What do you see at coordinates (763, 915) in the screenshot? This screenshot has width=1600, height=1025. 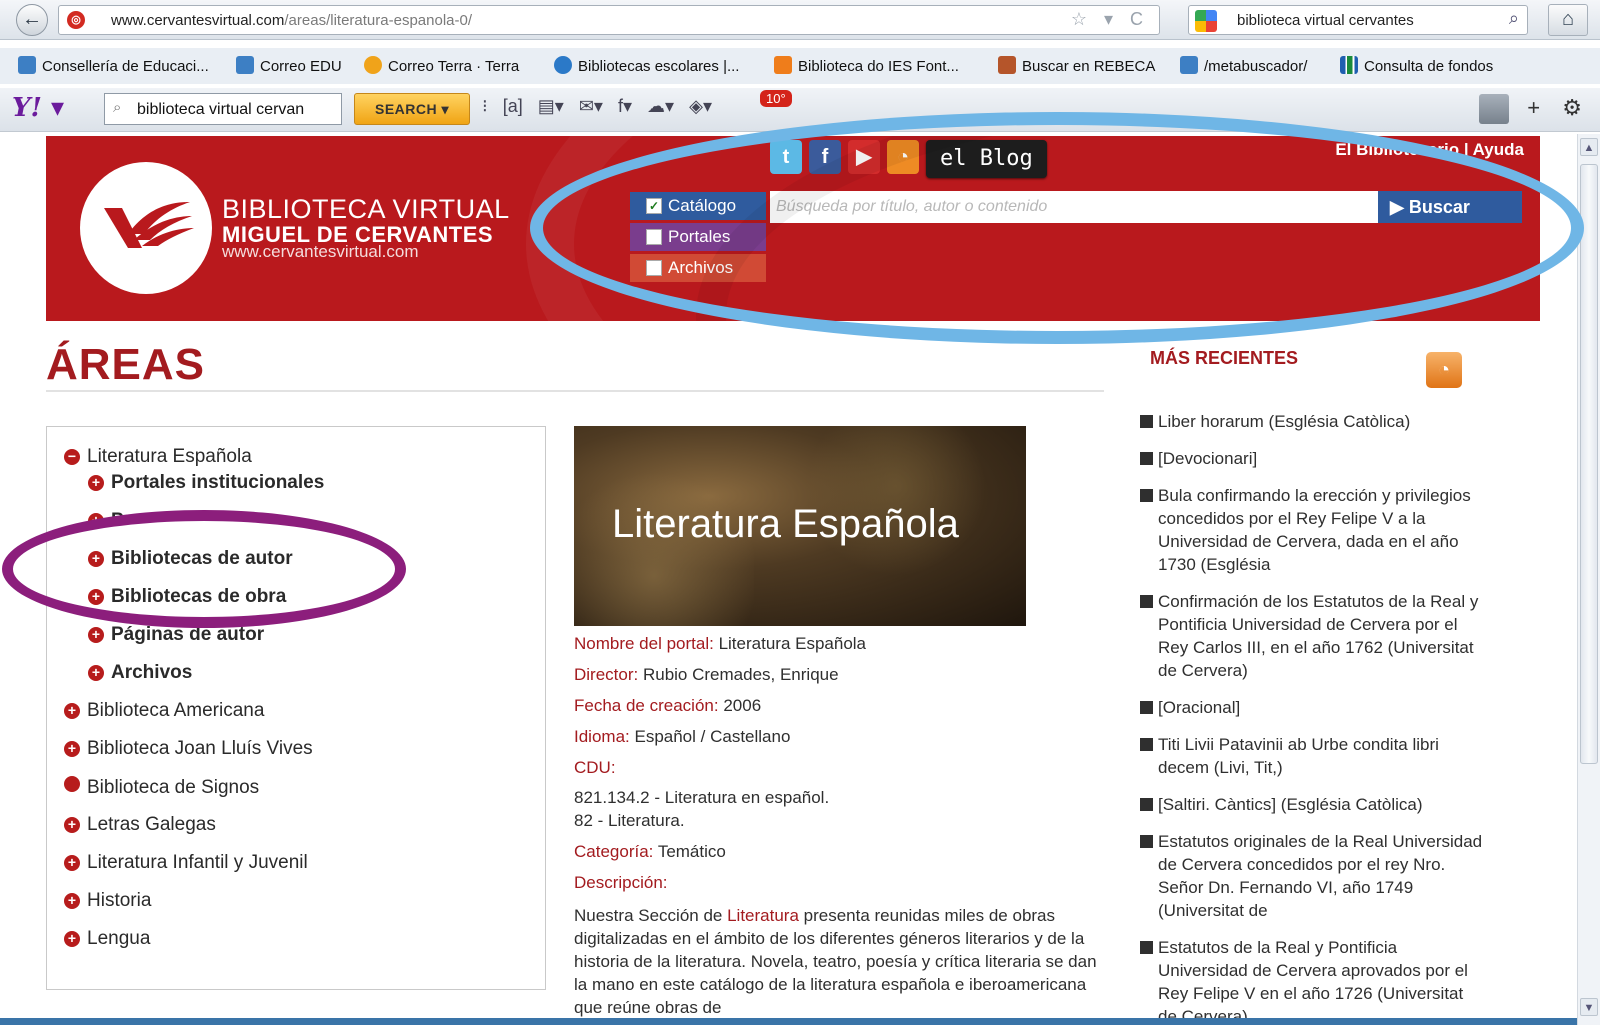 I see `literatura-link: Literatura` at bounding box center [763, 915].